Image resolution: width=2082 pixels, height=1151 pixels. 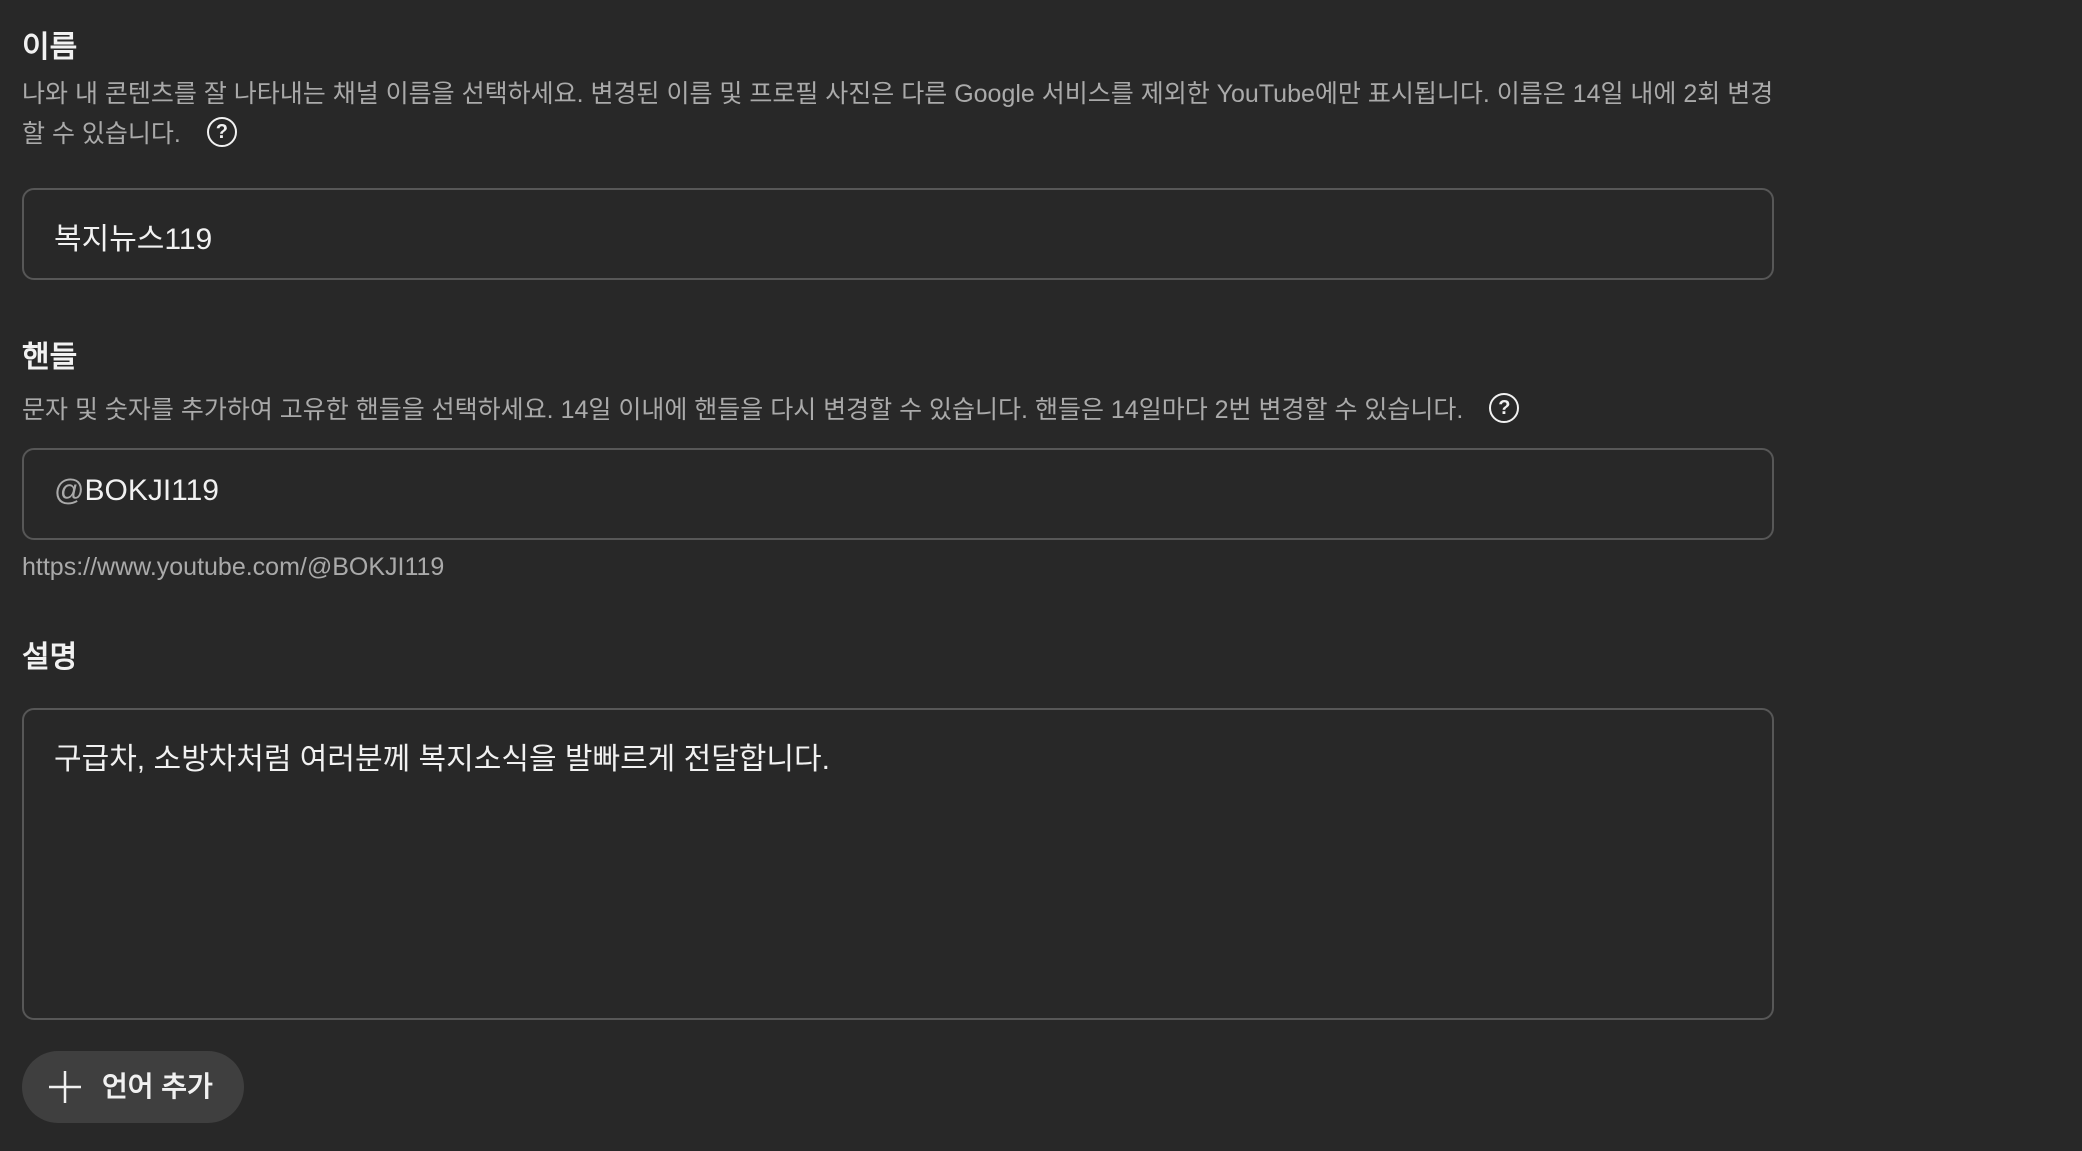 I want to click on description-section-title: 설명, so click(x=50, y=657).